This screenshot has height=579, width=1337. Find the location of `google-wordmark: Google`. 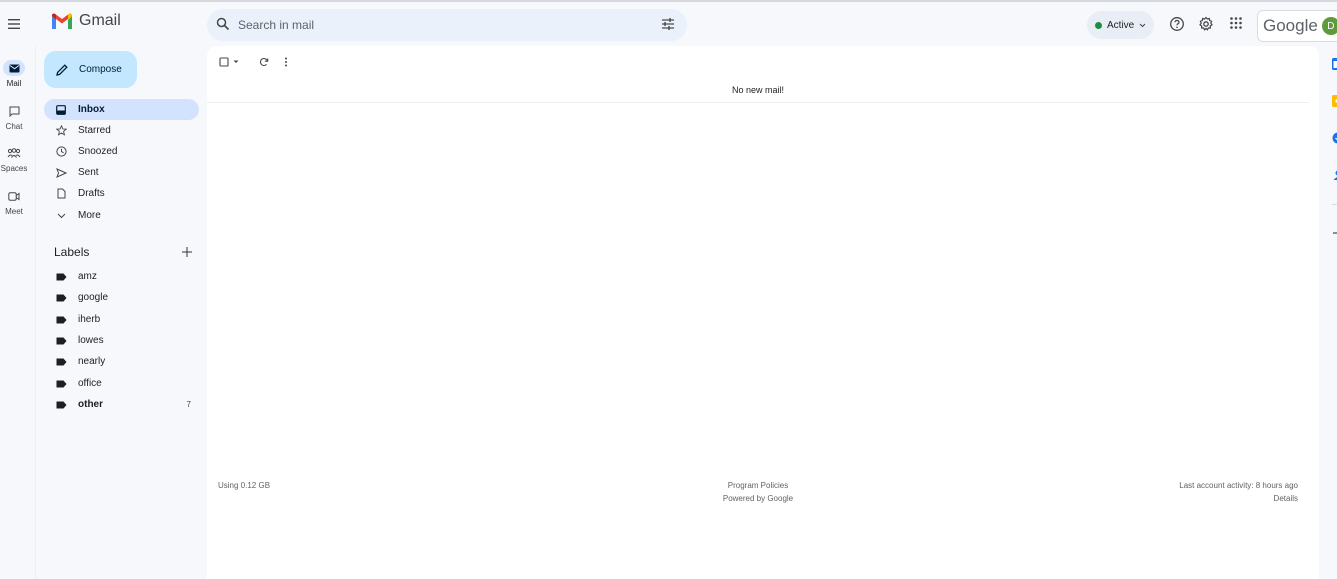

google-wordmark: Google is located at coordinates (1290, 25).